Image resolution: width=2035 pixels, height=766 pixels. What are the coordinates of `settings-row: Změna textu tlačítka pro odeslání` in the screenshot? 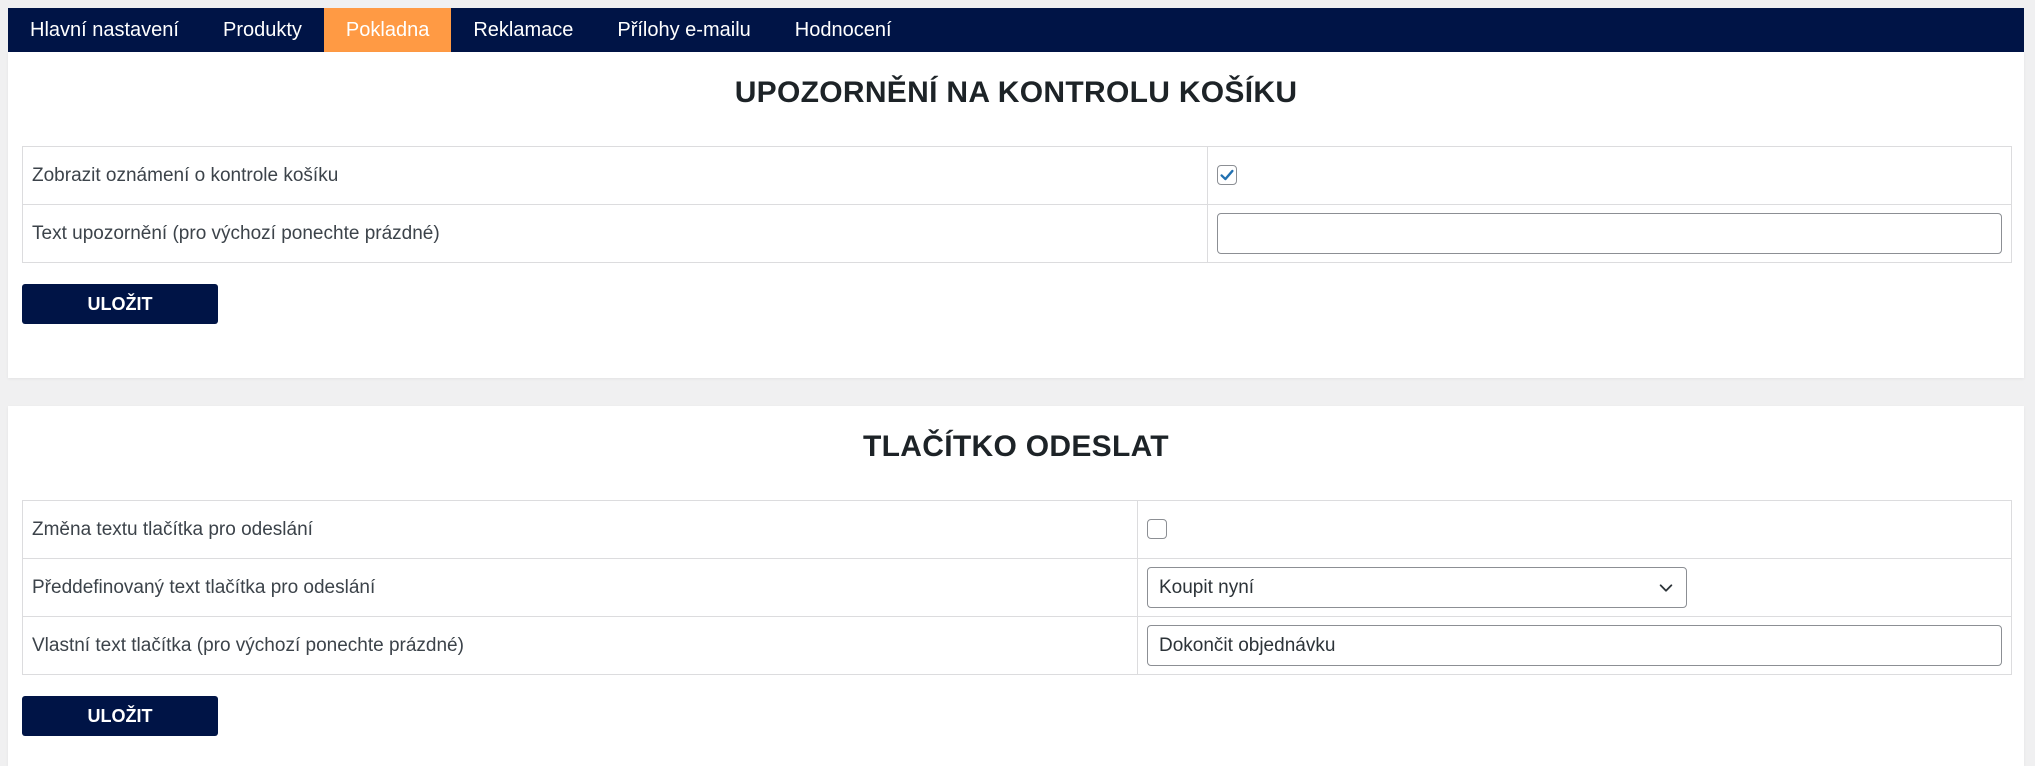 It's located at (1017, 529).